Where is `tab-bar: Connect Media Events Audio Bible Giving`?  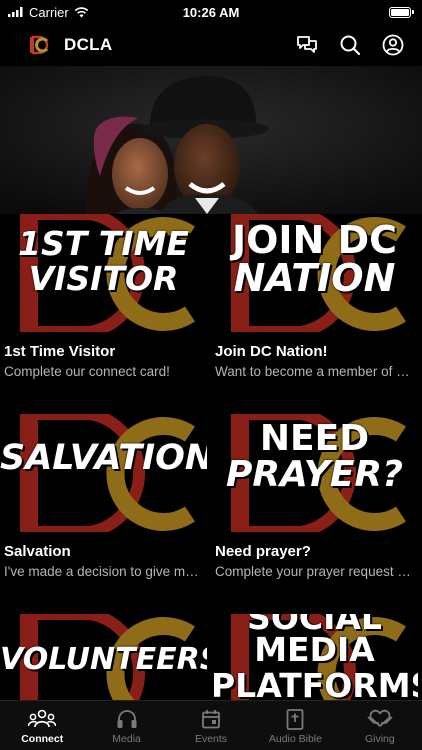 tab-bar: Connect Media Events Audio Bible Giving is located at coordinates (211, 725).